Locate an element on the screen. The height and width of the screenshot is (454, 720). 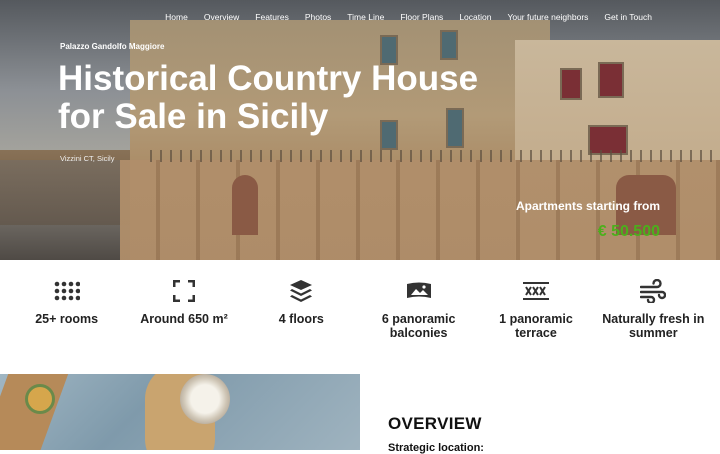
nav-home: Home is located at coordinates (176, 17).